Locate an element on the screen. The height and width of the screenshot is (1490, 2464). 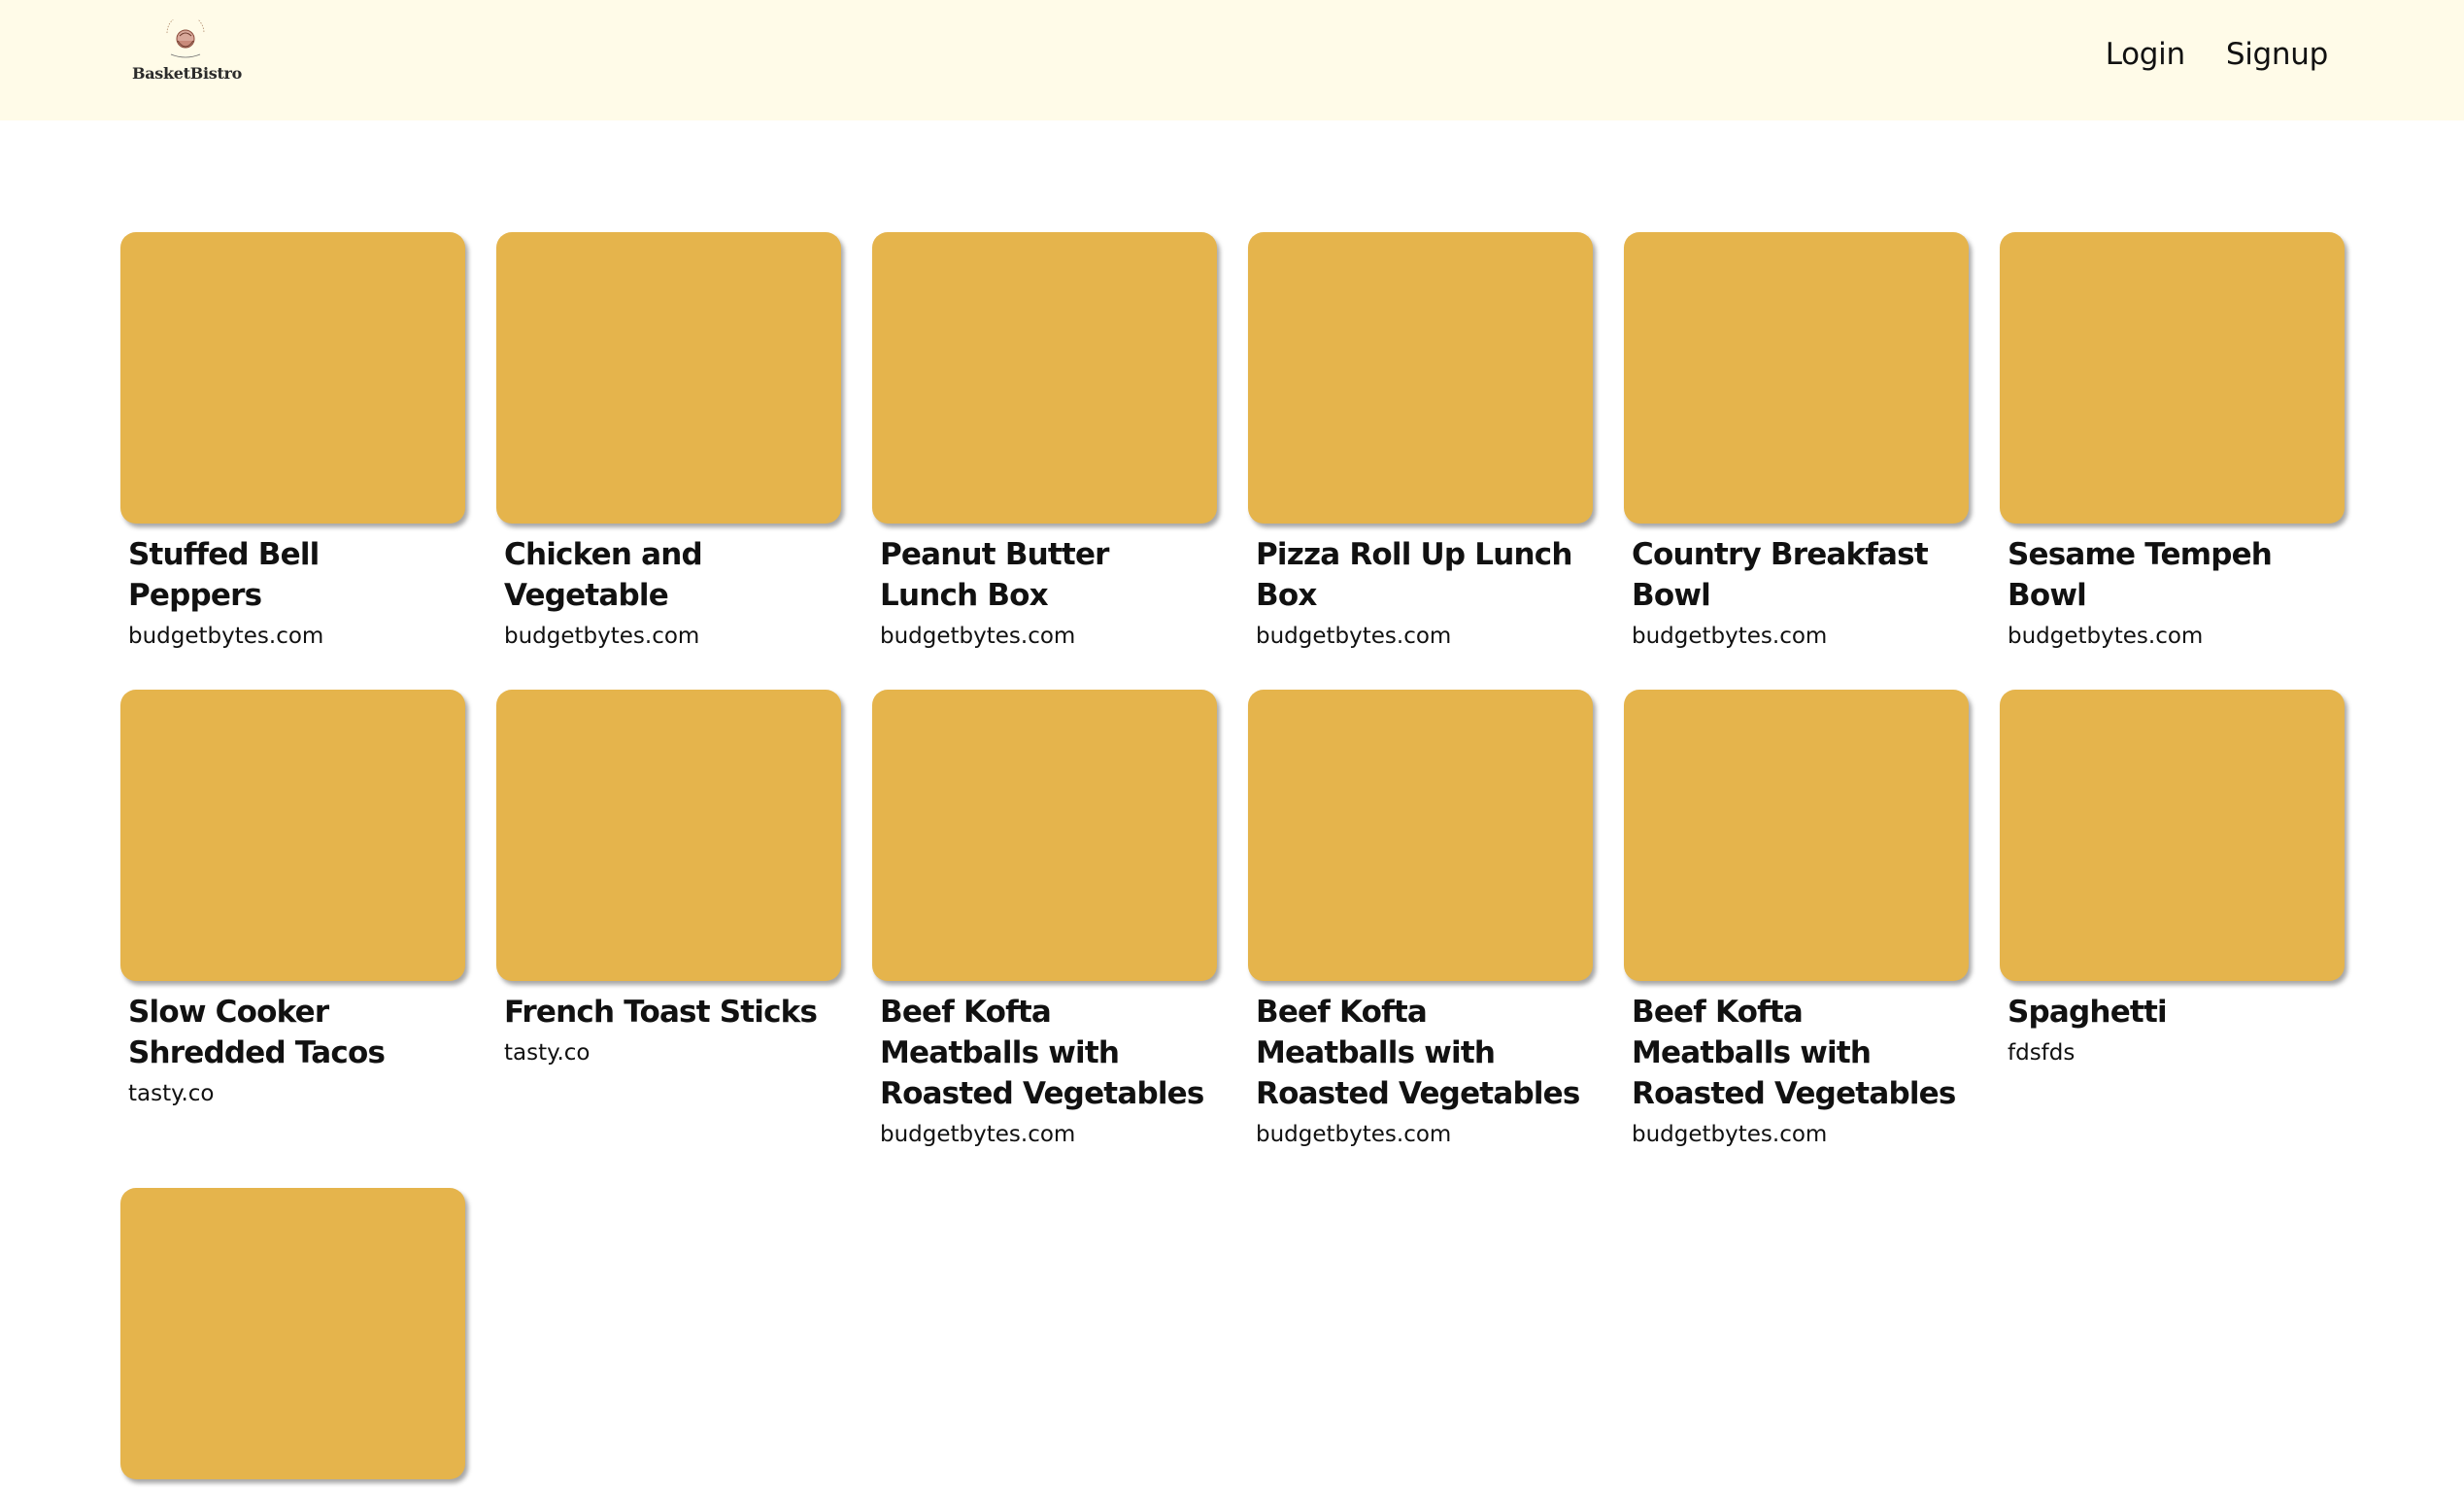
recipe-card: Country Breakfast Bowl budgetbytes.com is located at coordinates (1796, 441).